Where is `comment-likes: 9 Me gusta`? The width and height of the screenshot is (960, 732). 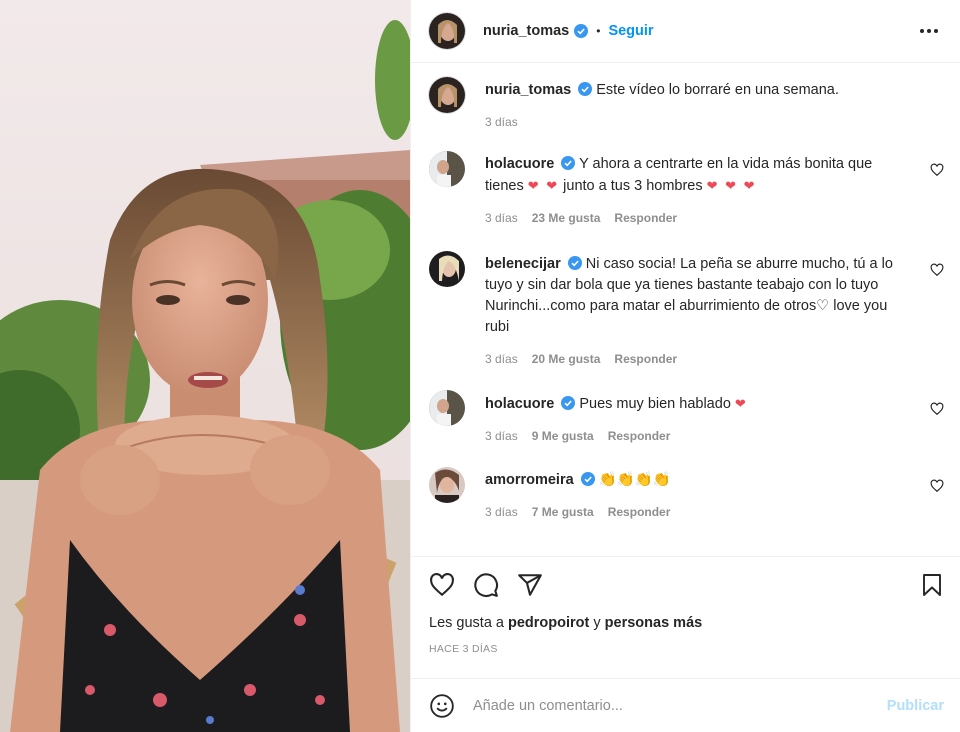 comment-likes: 9 Me gusta is located at coordinates (563, 436).